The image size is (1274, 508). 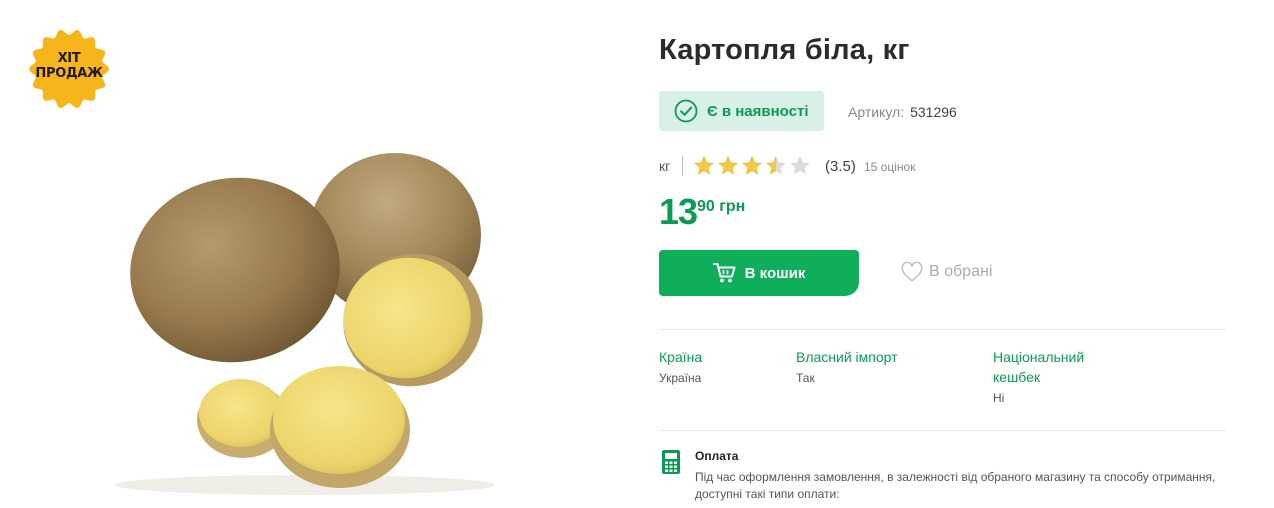 I want to click on check-circle-icon, so click(x=686, y=111).